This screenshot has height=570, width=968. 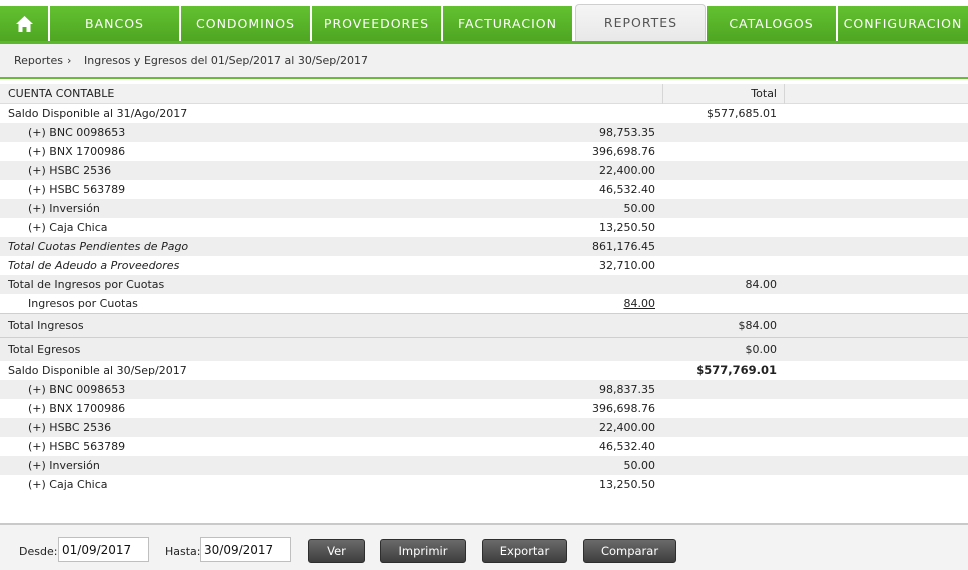 What do you see at coordinates (423, 551) in the screenshot?
I see `imprimir-button: Imprimir` at bounding box center [423, 551].